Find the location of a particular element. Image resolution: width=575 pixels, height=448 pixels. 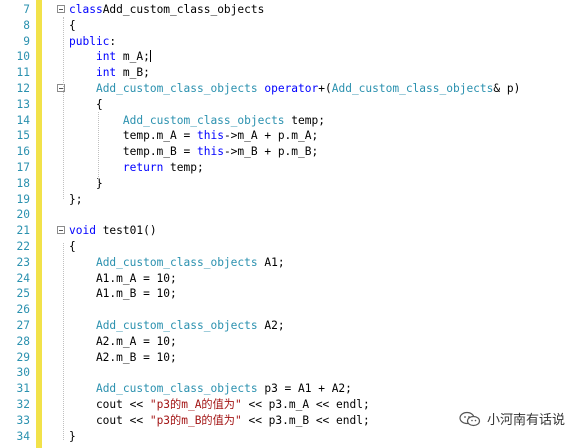

code-line: 16 temp.m_B = this->m_B + p.m_B; is located at coordinates (287, 152).